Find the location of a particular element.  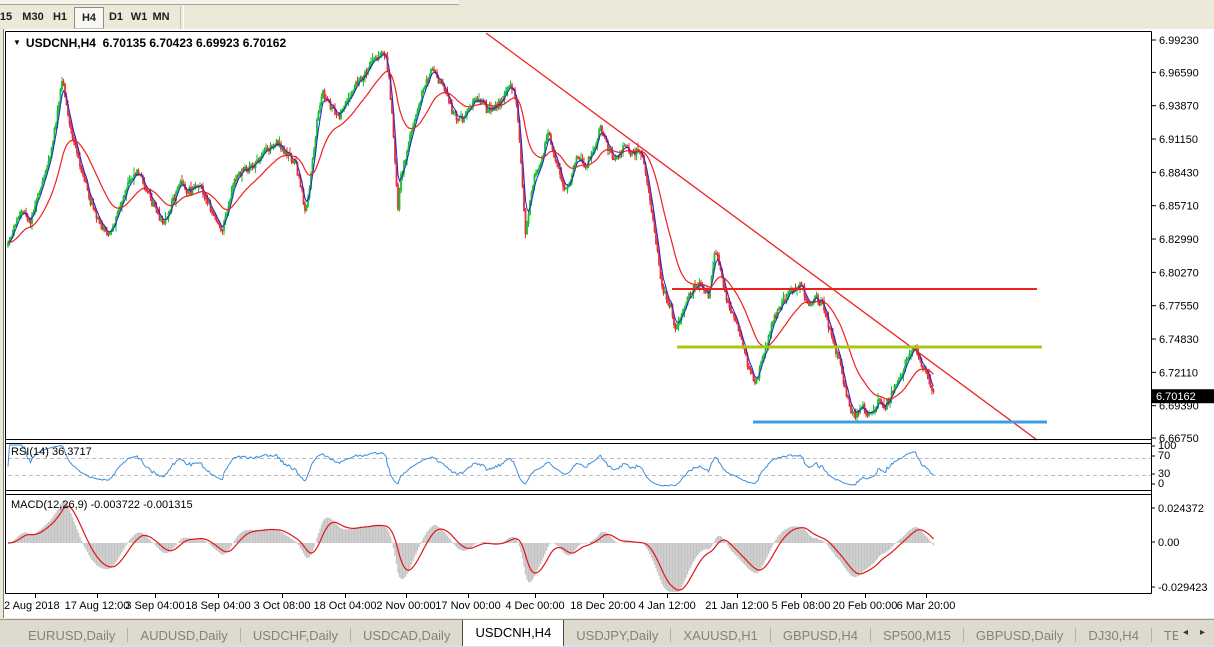

chart-tab-gbpusd: GBPUSD,Daily is located at coordinates (1019, 634).